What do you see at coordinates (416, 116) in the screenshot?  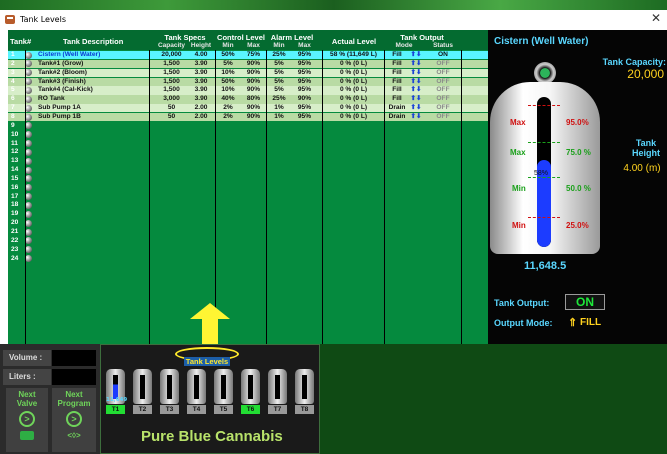 I see `valve-icon: ⬆⬇` at bounding box center [416, 116].